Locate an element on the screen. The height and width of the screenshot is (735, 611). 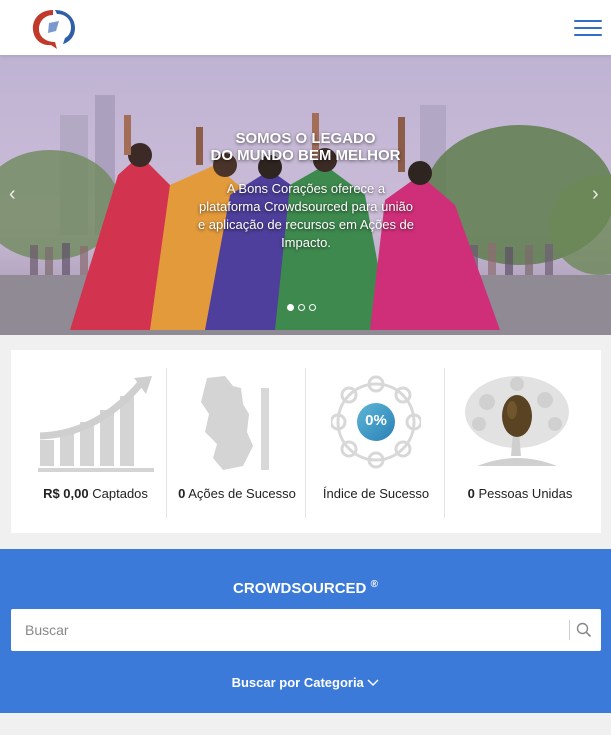
chevron-right-icon: › is located at coordinates (595, 194).